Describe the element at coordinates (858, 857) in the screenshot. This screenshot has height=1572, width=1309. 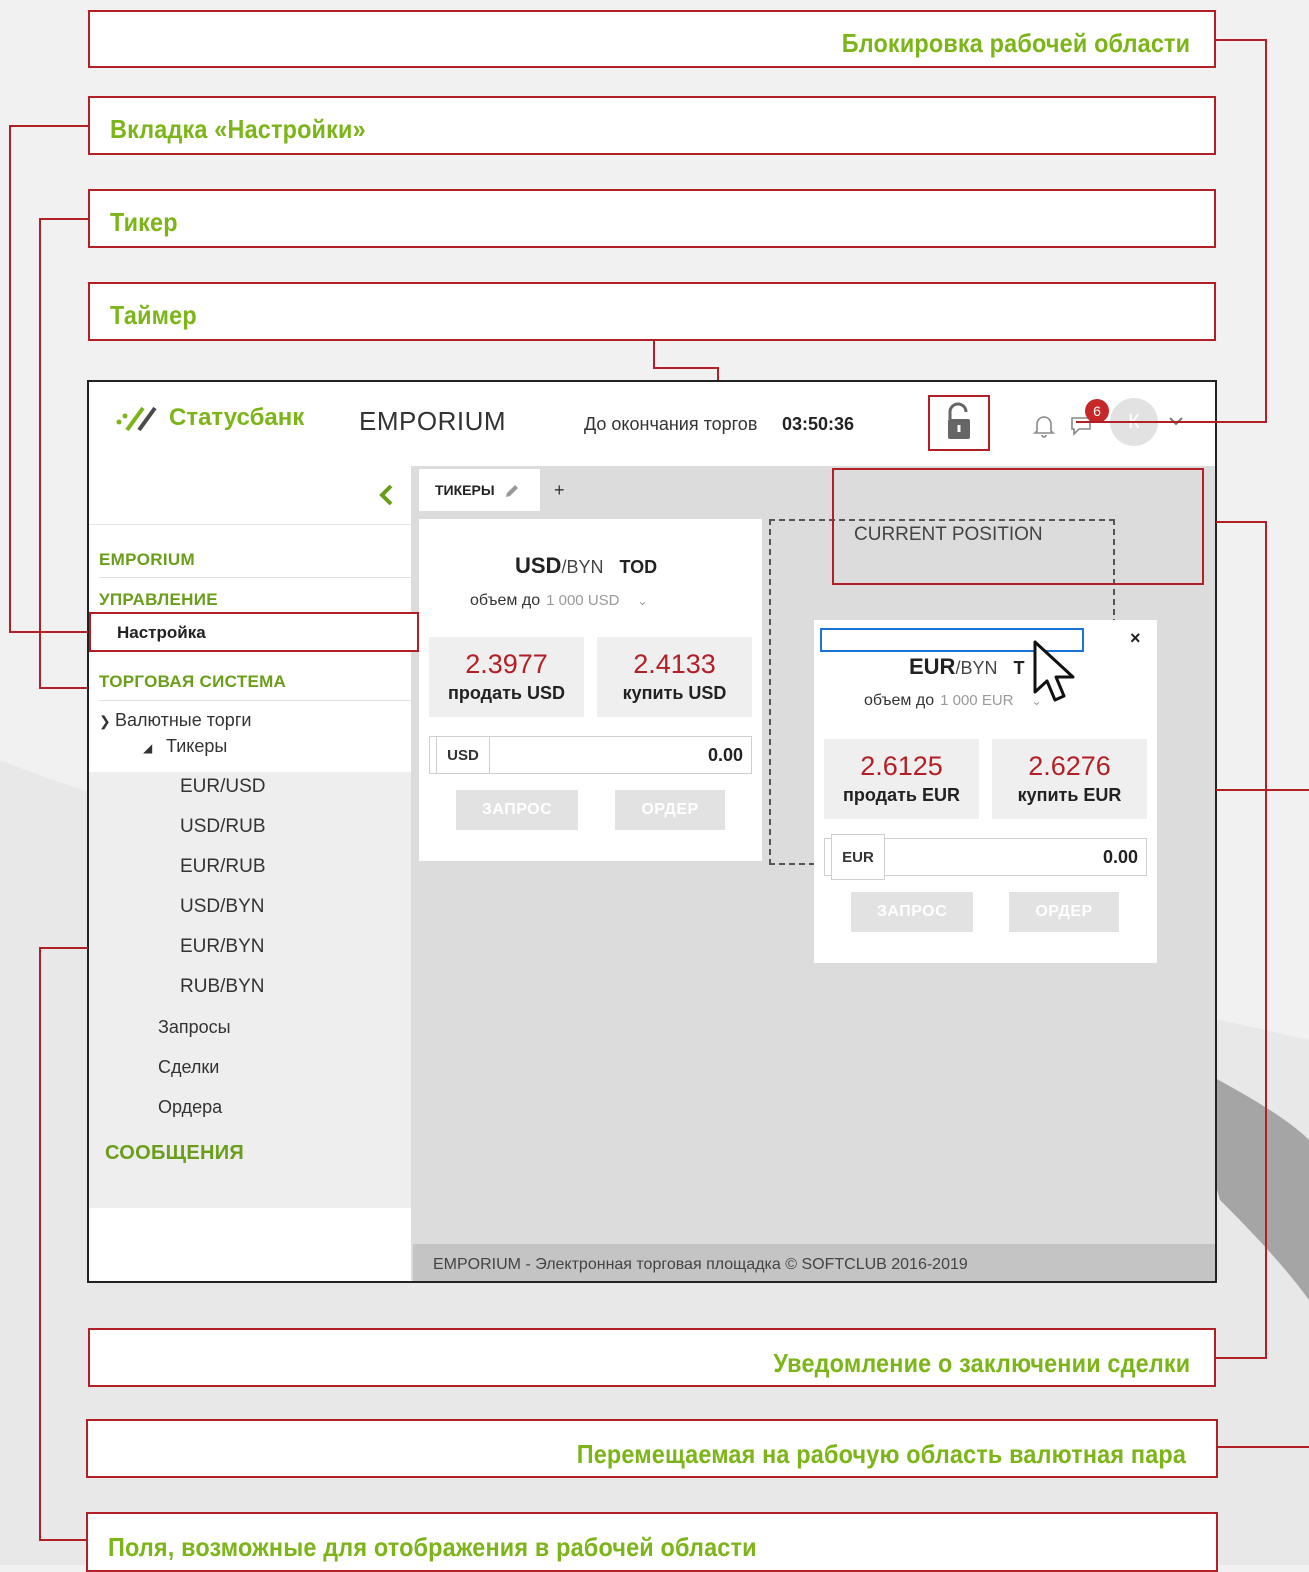
I see `currency-label: EUR` at that location.